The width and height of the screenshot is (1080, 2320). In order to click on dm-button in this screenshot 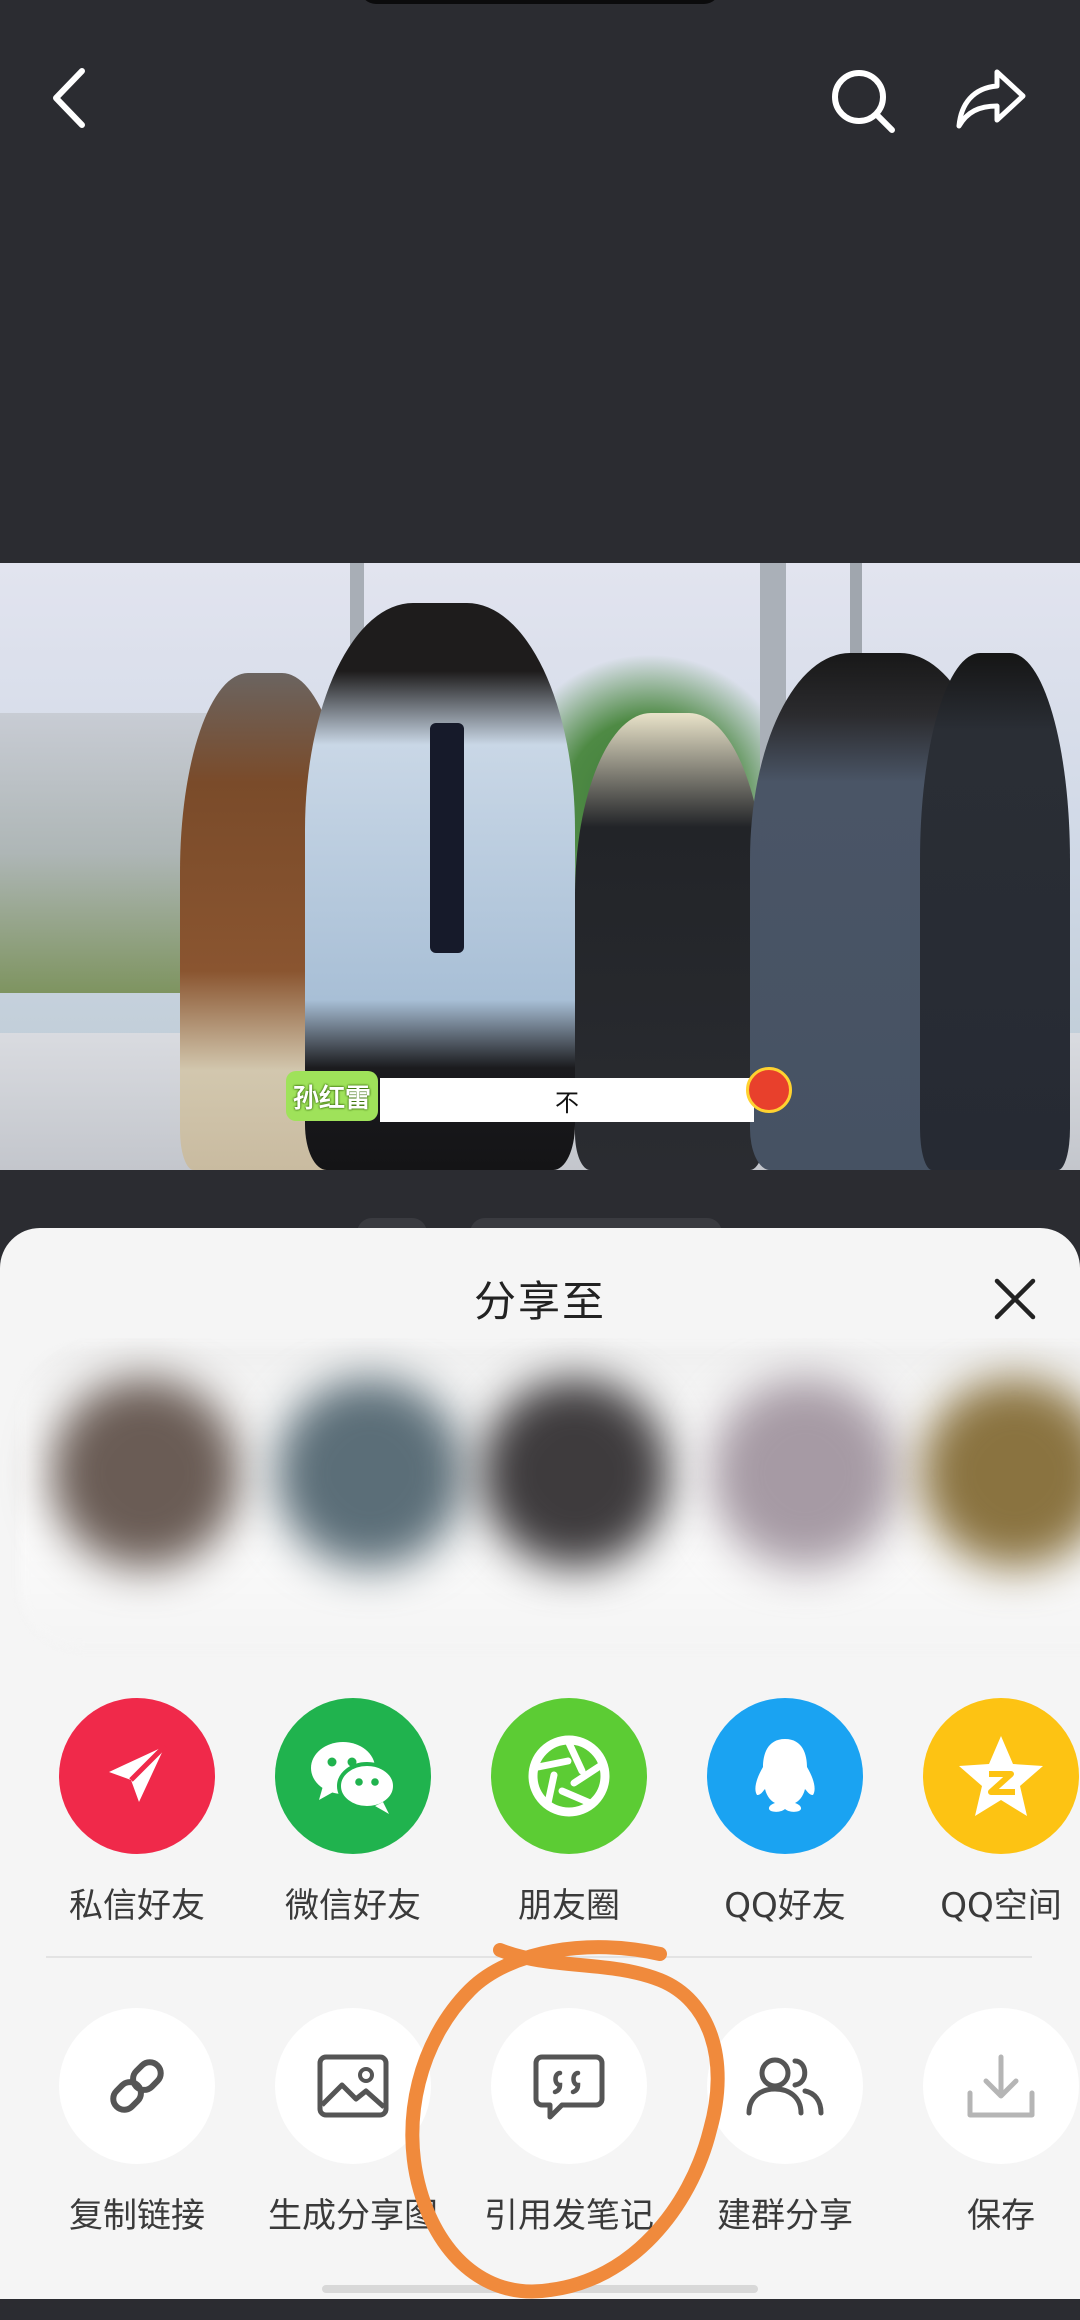, I will do `click(137, 1776)`.